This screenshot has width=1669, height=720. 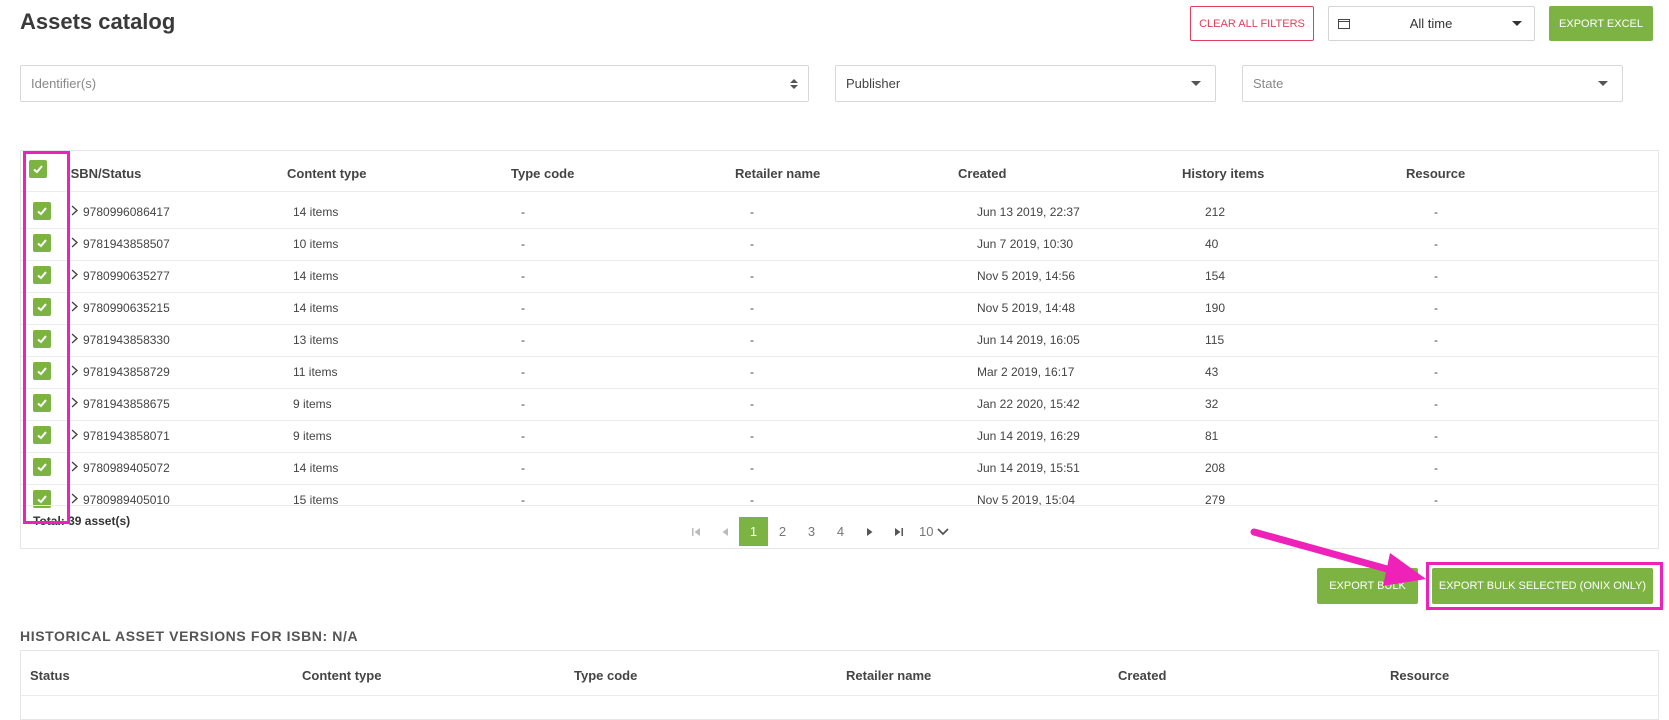 What do you see at coordinates (1252, 23) in the screenshot?
I see `clear-all-filters-button: CLEAR ALL FILTERS` at bounding box center [1252, 23].